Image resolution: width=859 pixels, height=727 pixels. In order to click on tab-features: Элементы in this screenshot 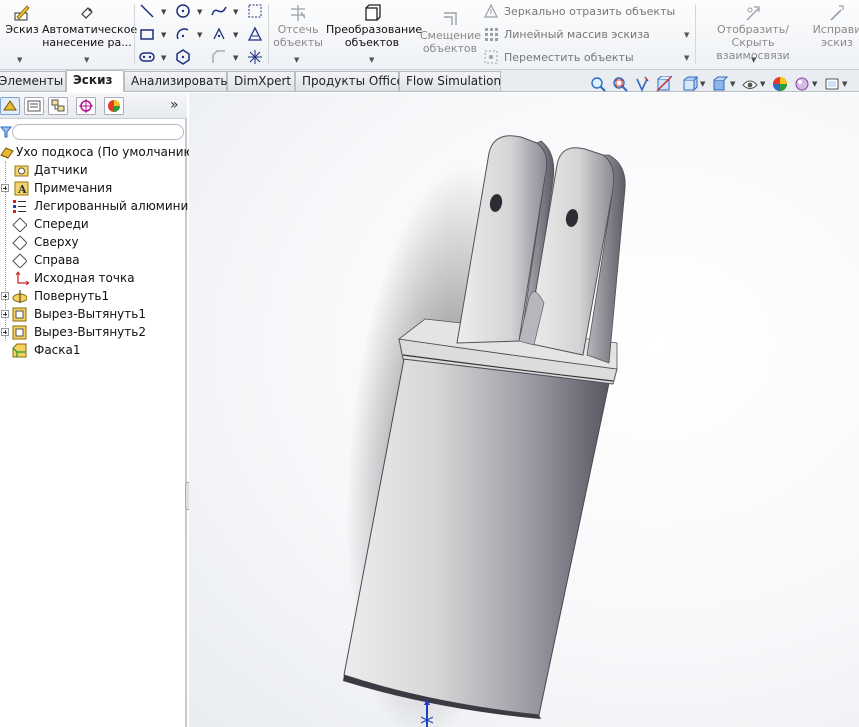, I will do `click(33, 81)`.